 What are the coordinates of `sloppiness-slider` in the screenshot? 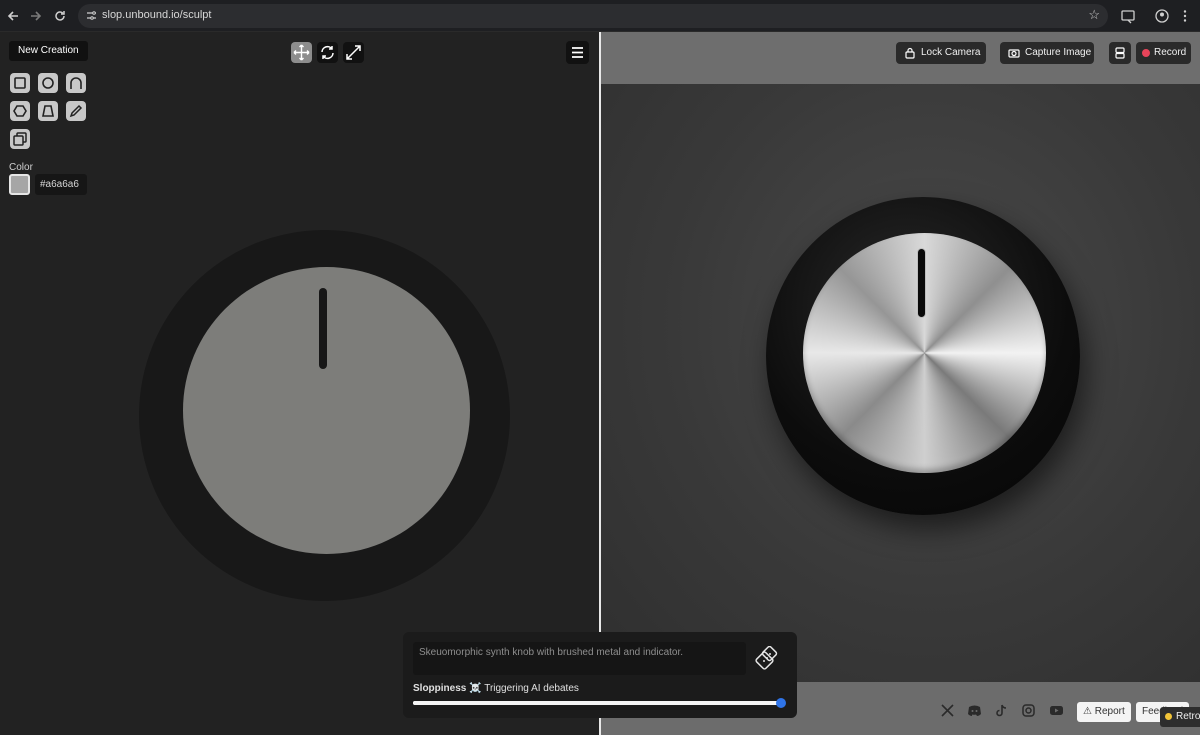 It's located at (599, 703).